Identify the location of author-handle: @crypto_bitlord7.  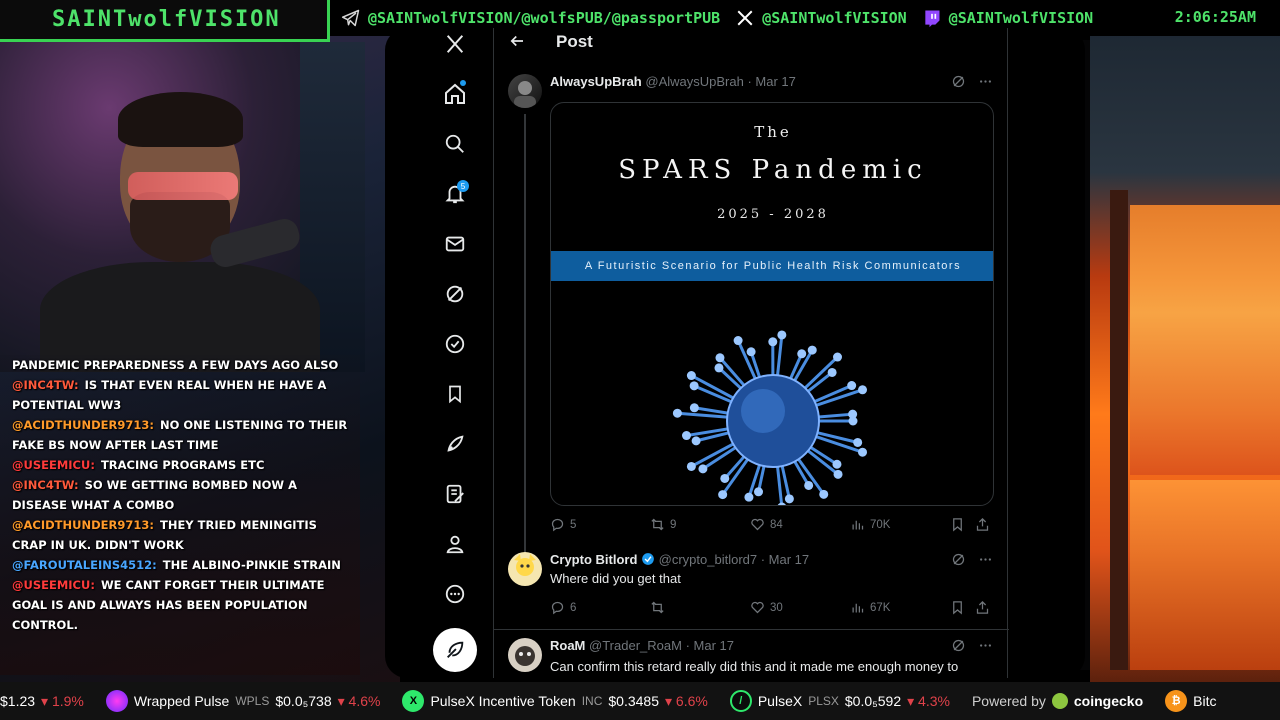
(708, 559).